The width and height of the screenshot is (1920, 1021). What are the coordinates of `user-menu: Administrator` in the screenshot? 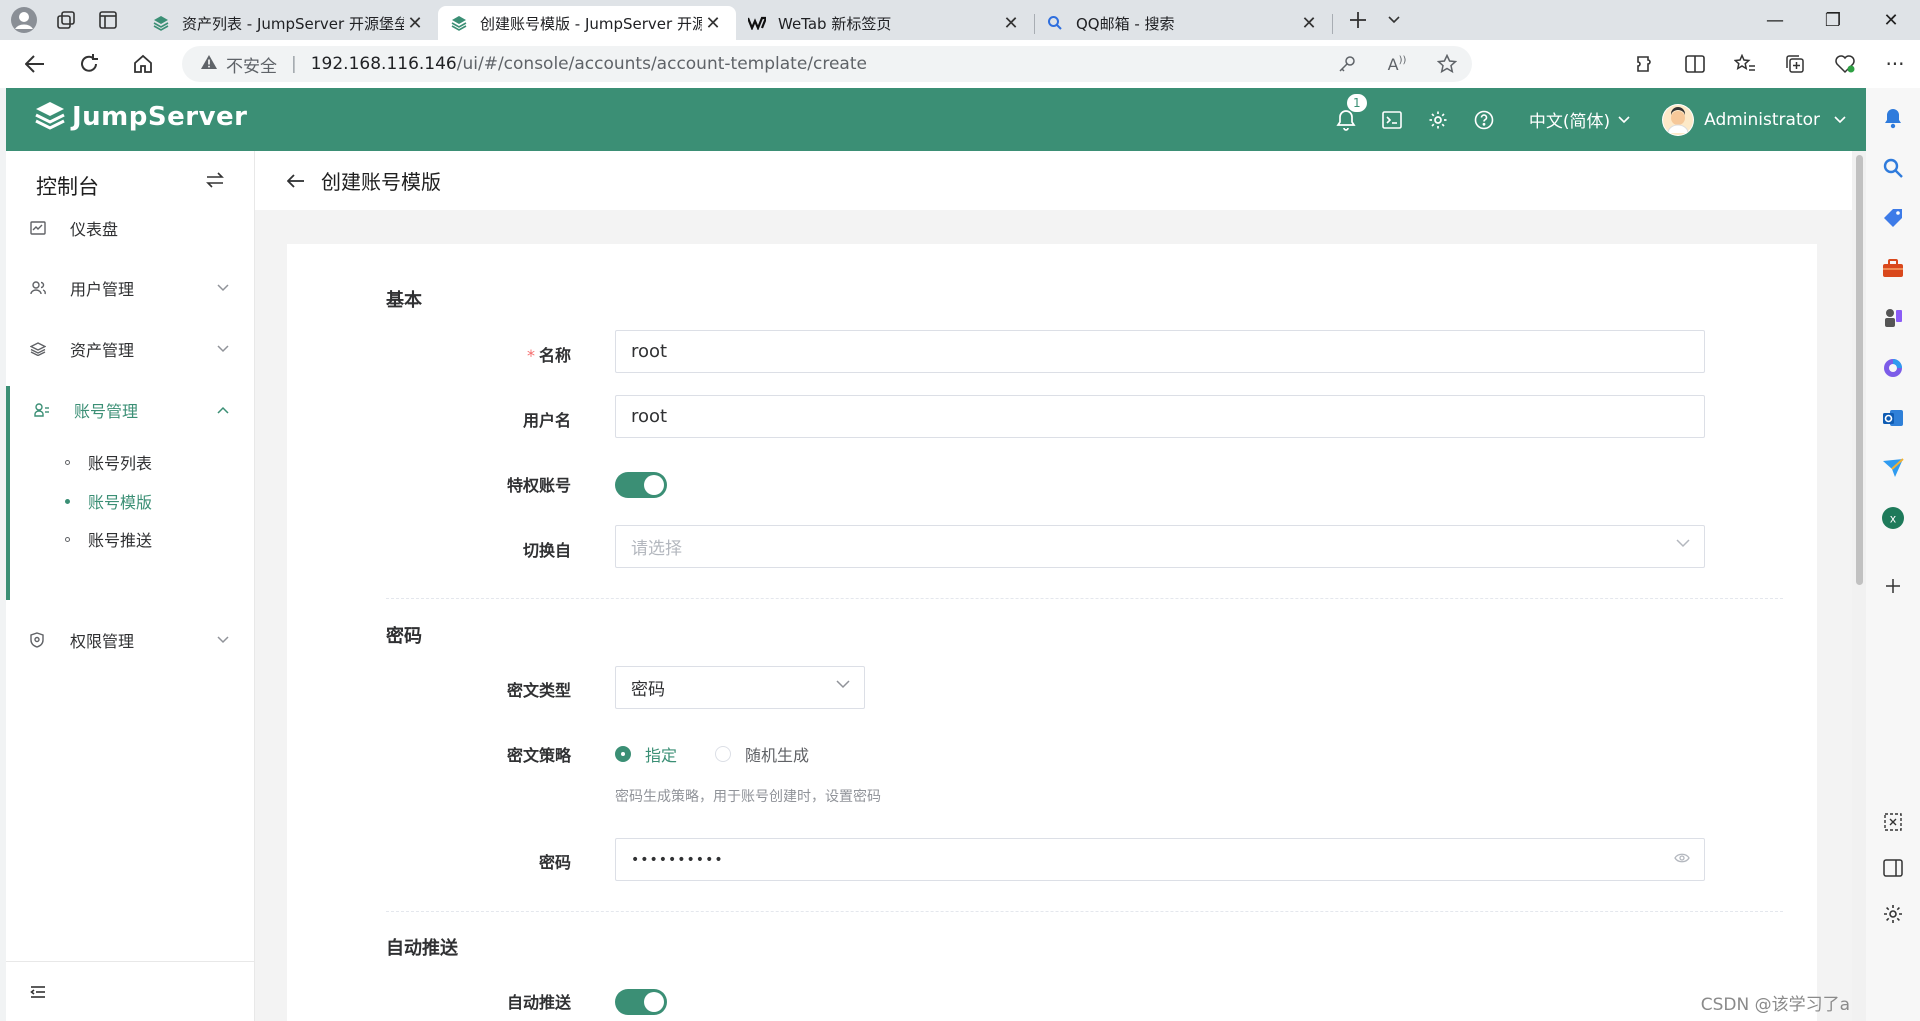 It's located at (1754, 119).